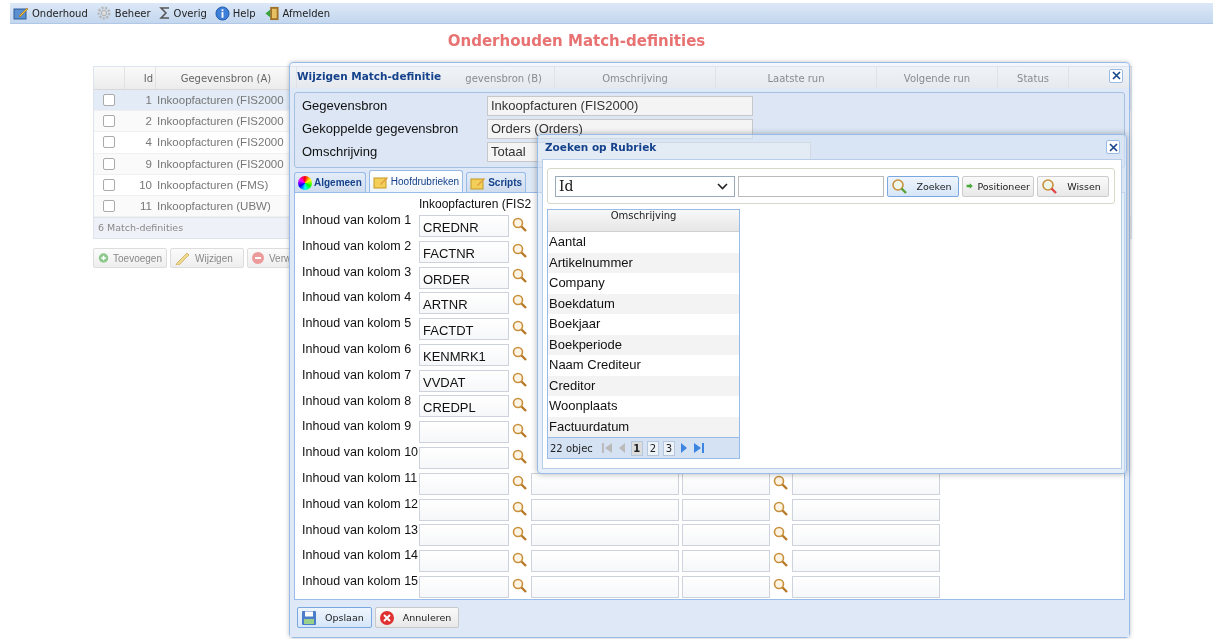 The height and width of the screenshot is (639, 1213). Describe the element at coordinates (123, 13) in the screenshot. I see `menu-item: Beheer` at that location.